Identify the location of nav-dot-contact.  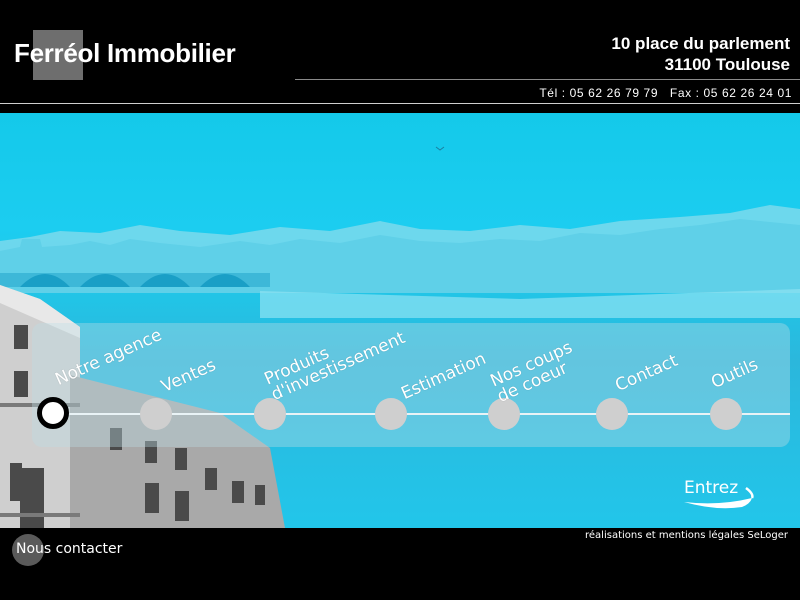
(612, 414).